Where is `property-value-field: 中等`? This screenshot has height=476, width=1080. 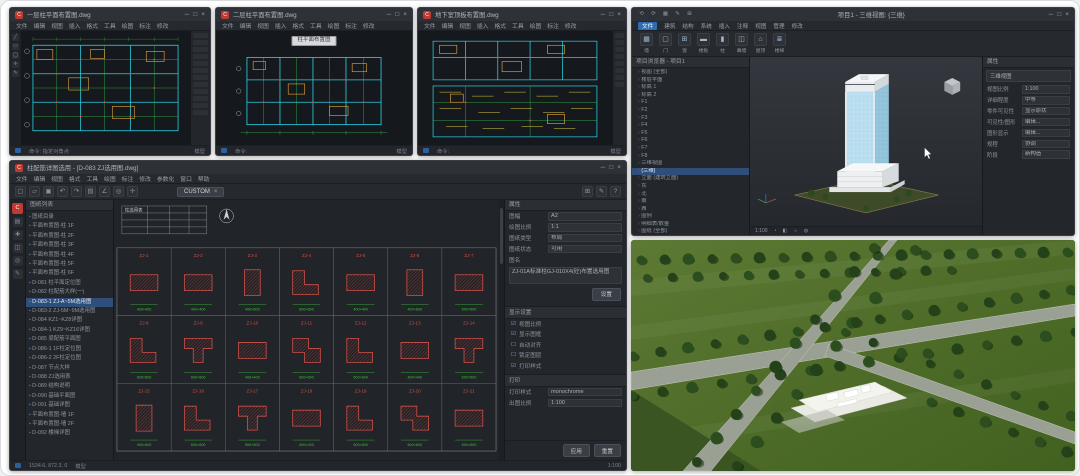
property-value-field: 中等 is located at coordinates (1046, 100).